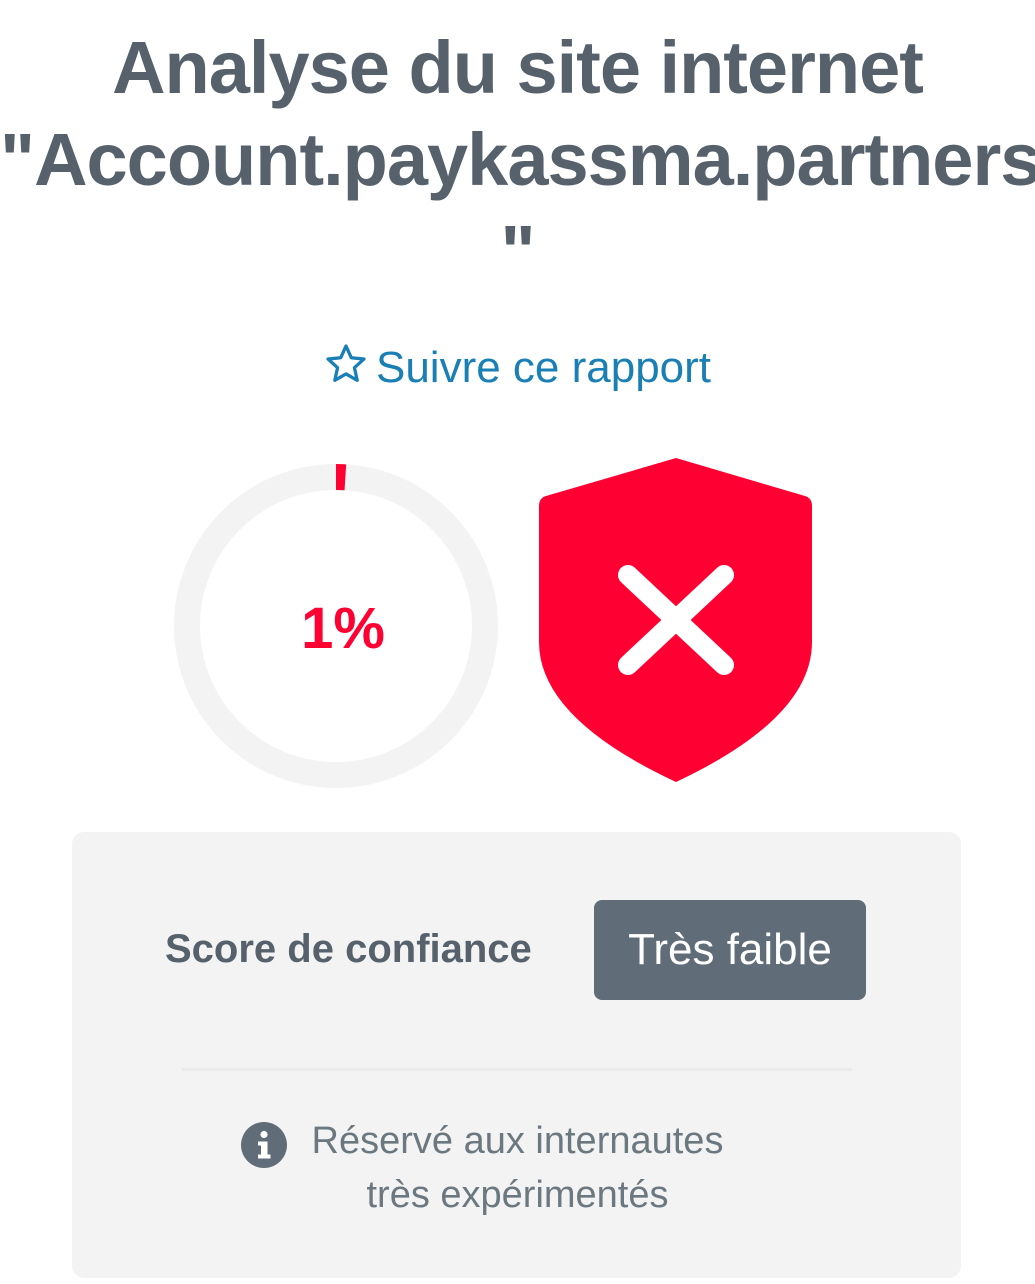  What do you see at coordinates (264, 1145) in the screenshot?
I see `info-circle-icon` at bounding box center [264, 1145].